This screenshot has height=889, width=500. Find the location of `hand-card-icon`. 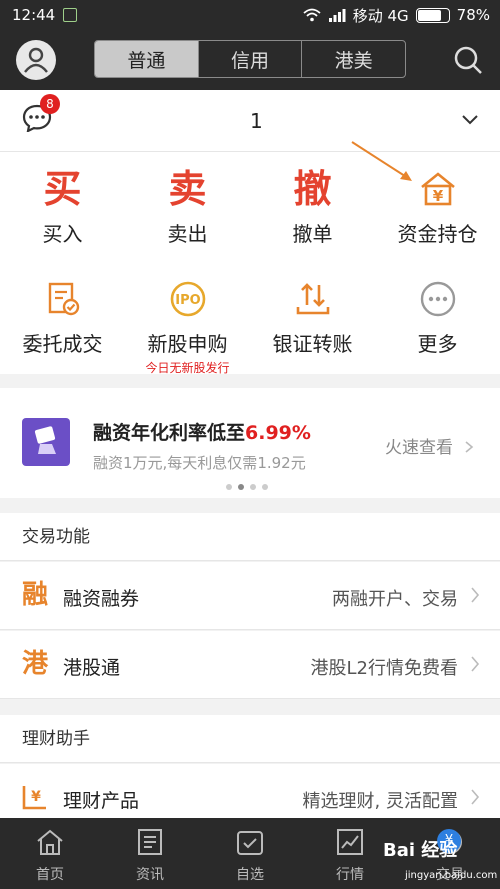

hand-card-icon is located at coordinates (45, 440).